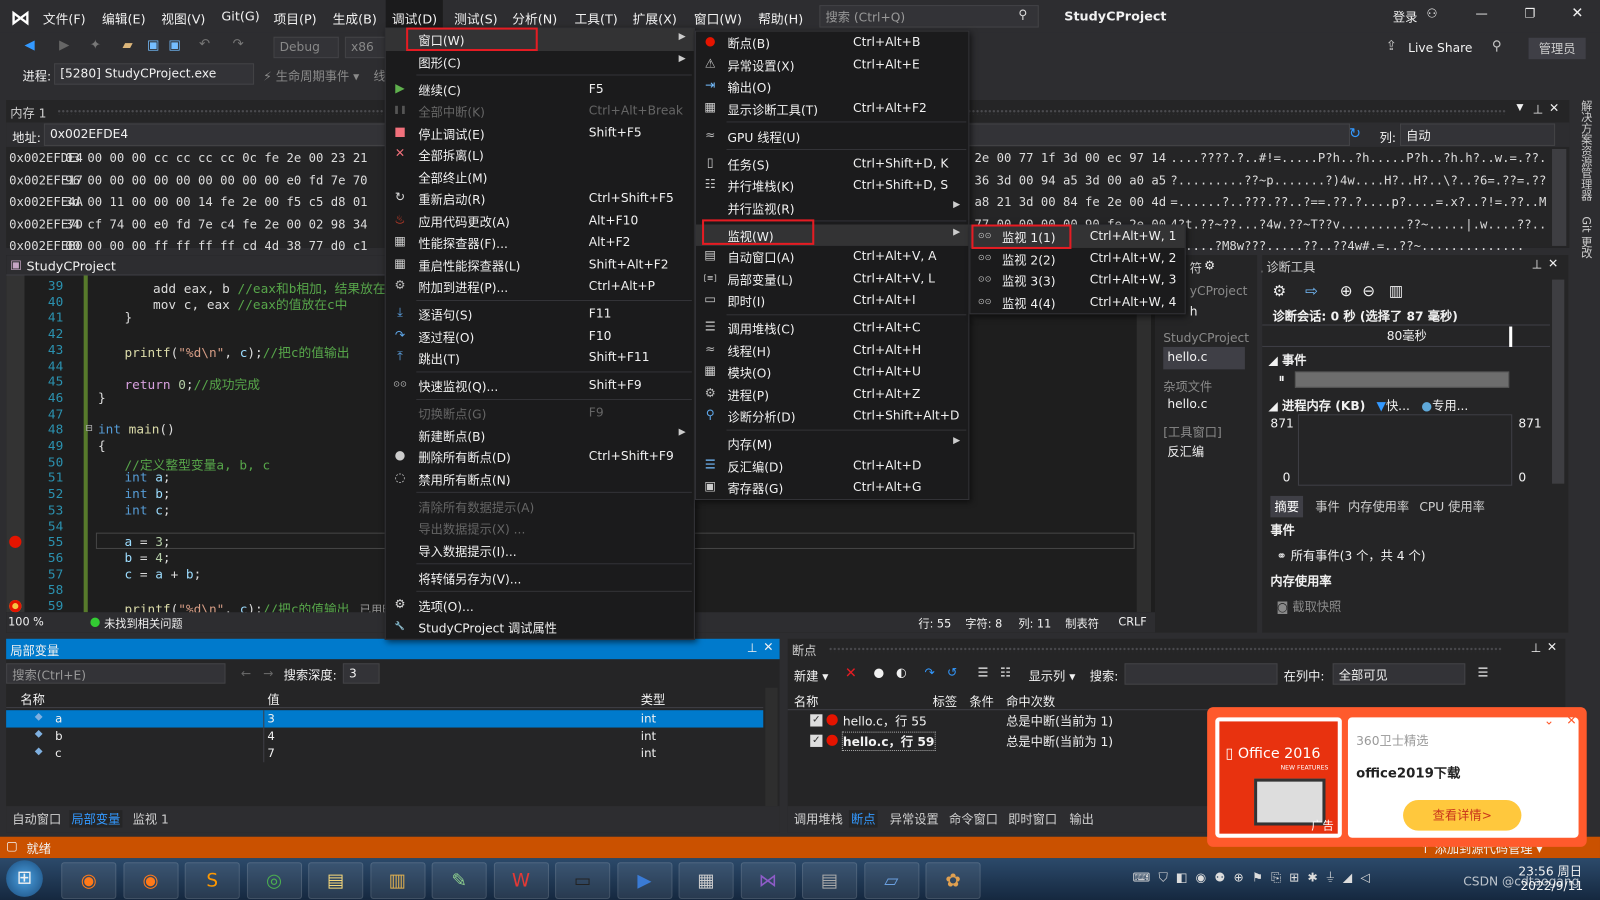  What do you see at coordinates (1278, 777) in the screenshot?
I see `ad-image: ▯ Office 2016 NEW FEATURES 广告` at bounding box center [1278, 777].